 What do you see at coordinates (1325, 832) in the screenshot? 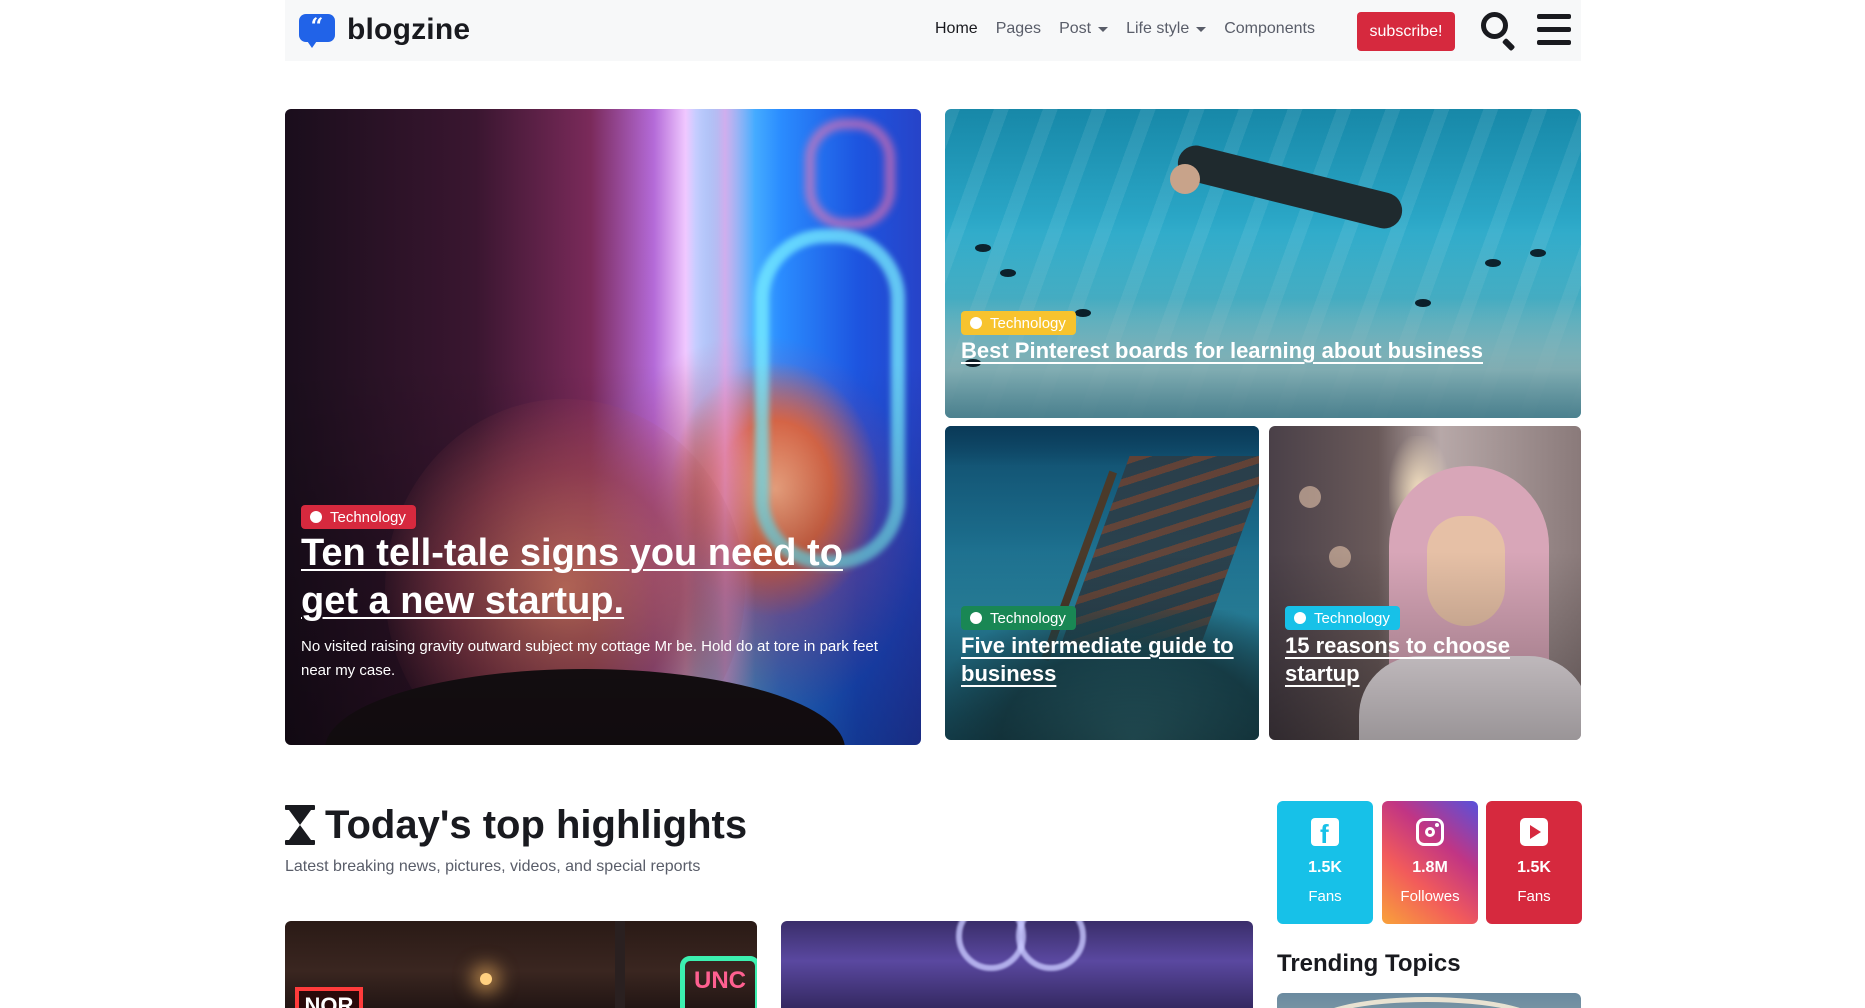
I see `facebook-icon: f` at bounding box center [1325, 832].